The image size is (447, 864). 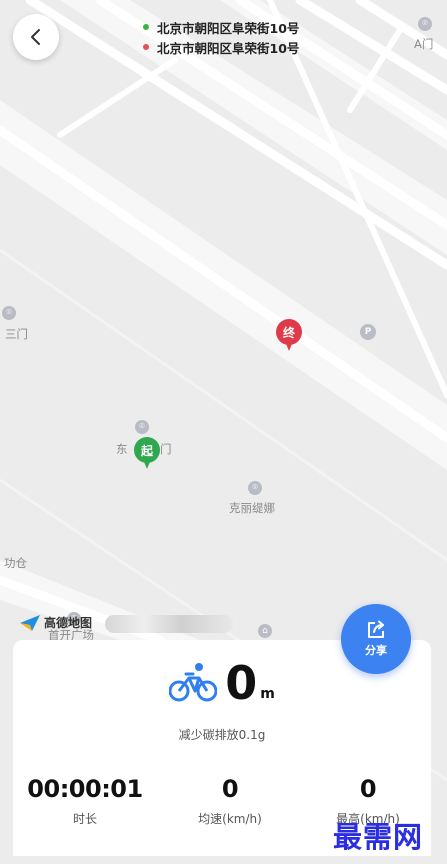 What do you see at coordinates (425, 24) in the screenshot?
I see `poi-icon-a-gate: ⌾` at bounding box center [425, 24].